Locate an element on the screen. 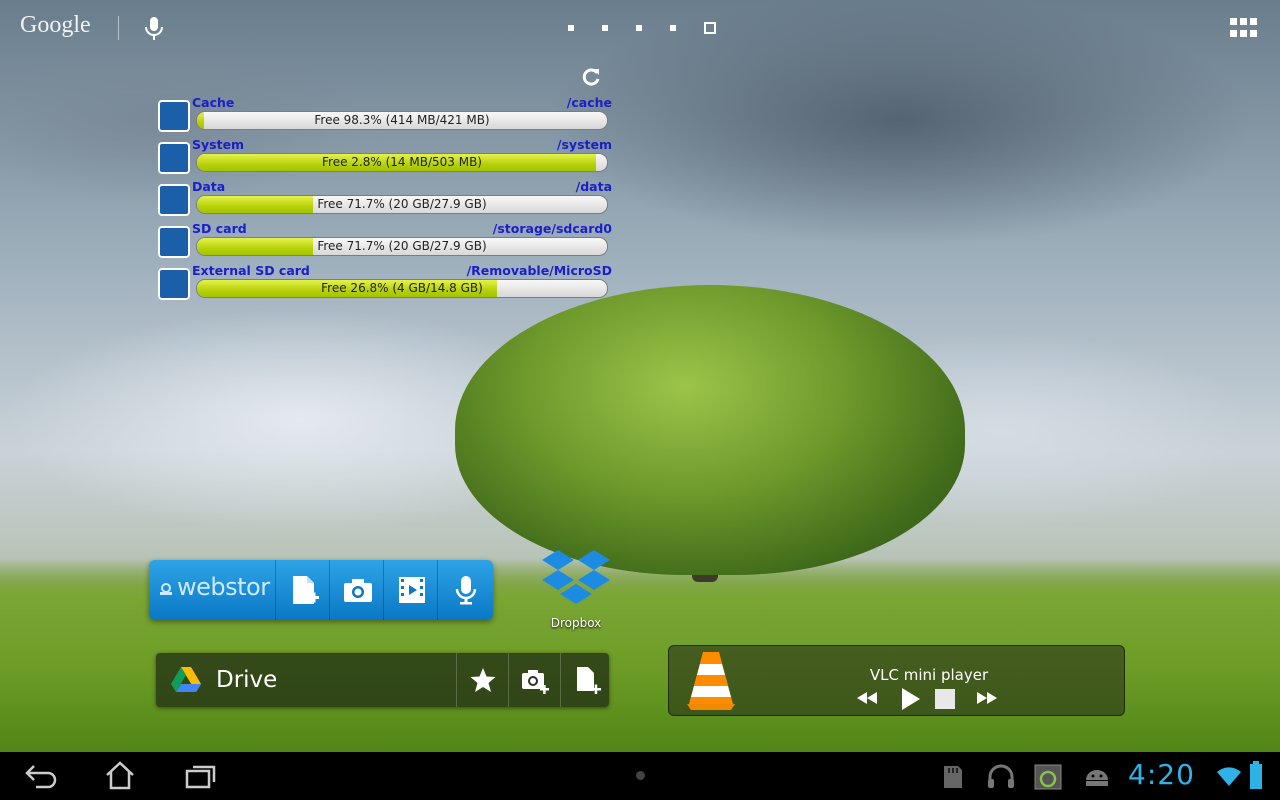 The image size is (1280, 800). storage-bar: Free 98.3% (414 MB/421 MB) is located at coordinates (402, 120).